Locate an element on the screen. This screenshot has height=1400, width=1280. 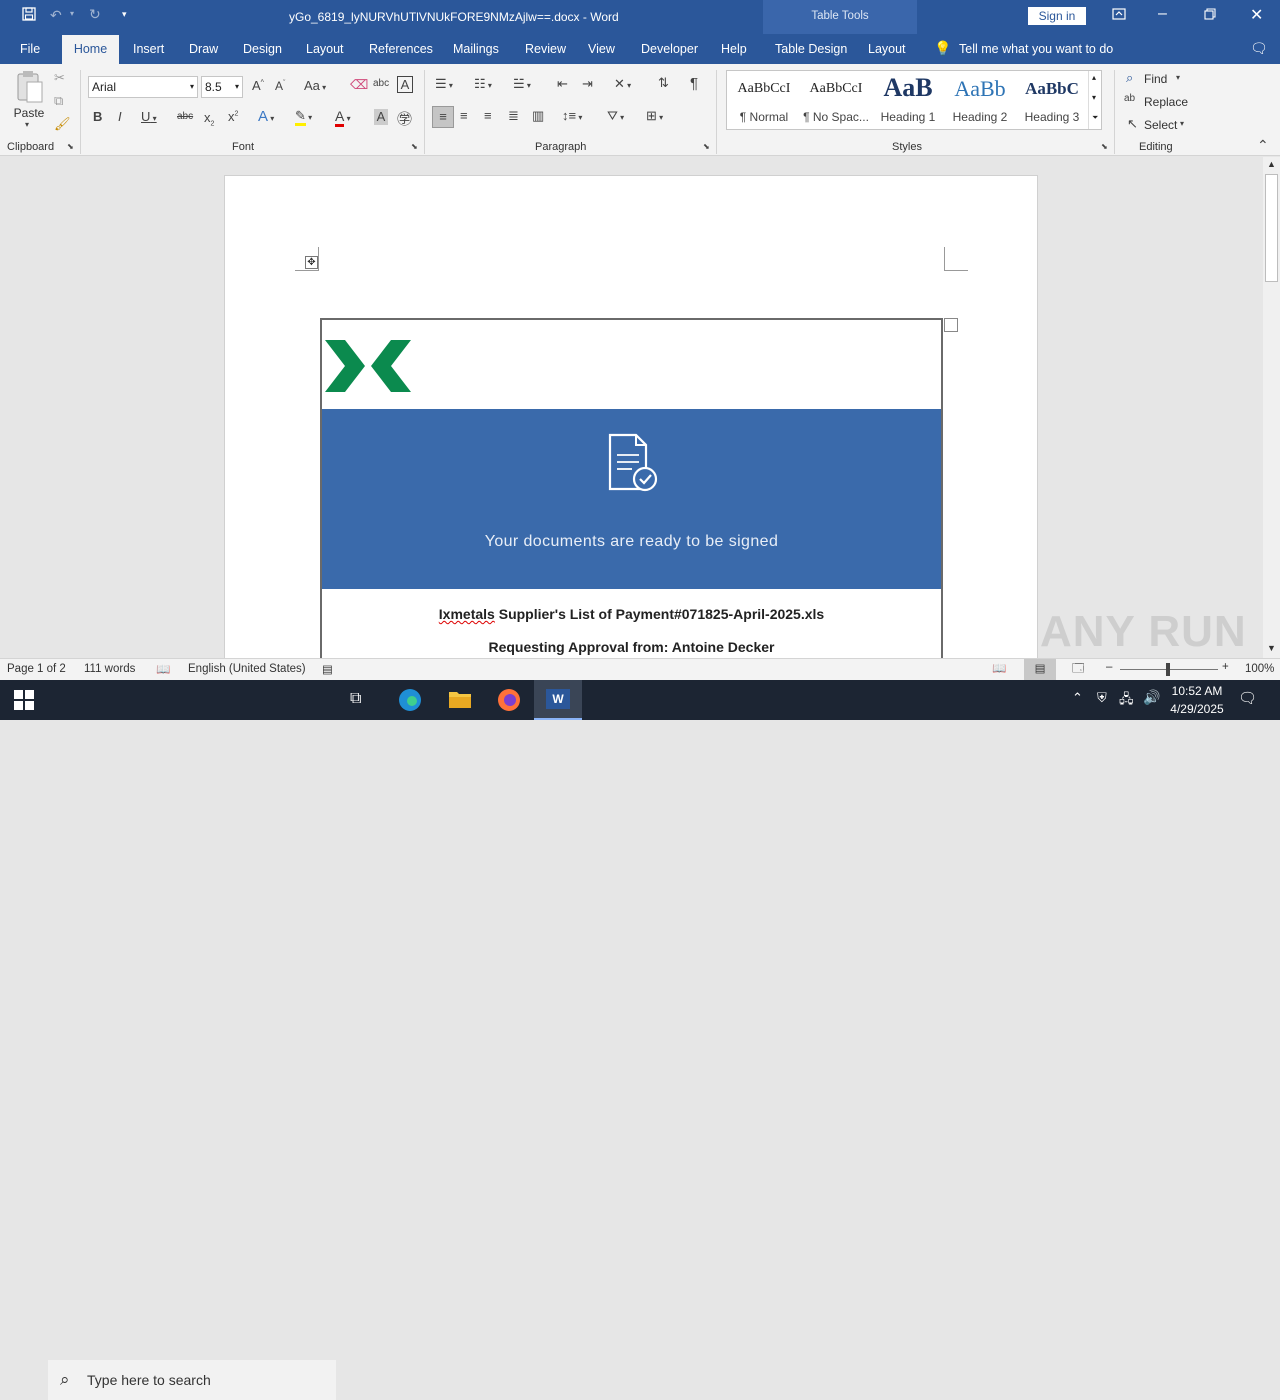
web-layout-icon: 🗔 is located at coordinates (1078, 670).